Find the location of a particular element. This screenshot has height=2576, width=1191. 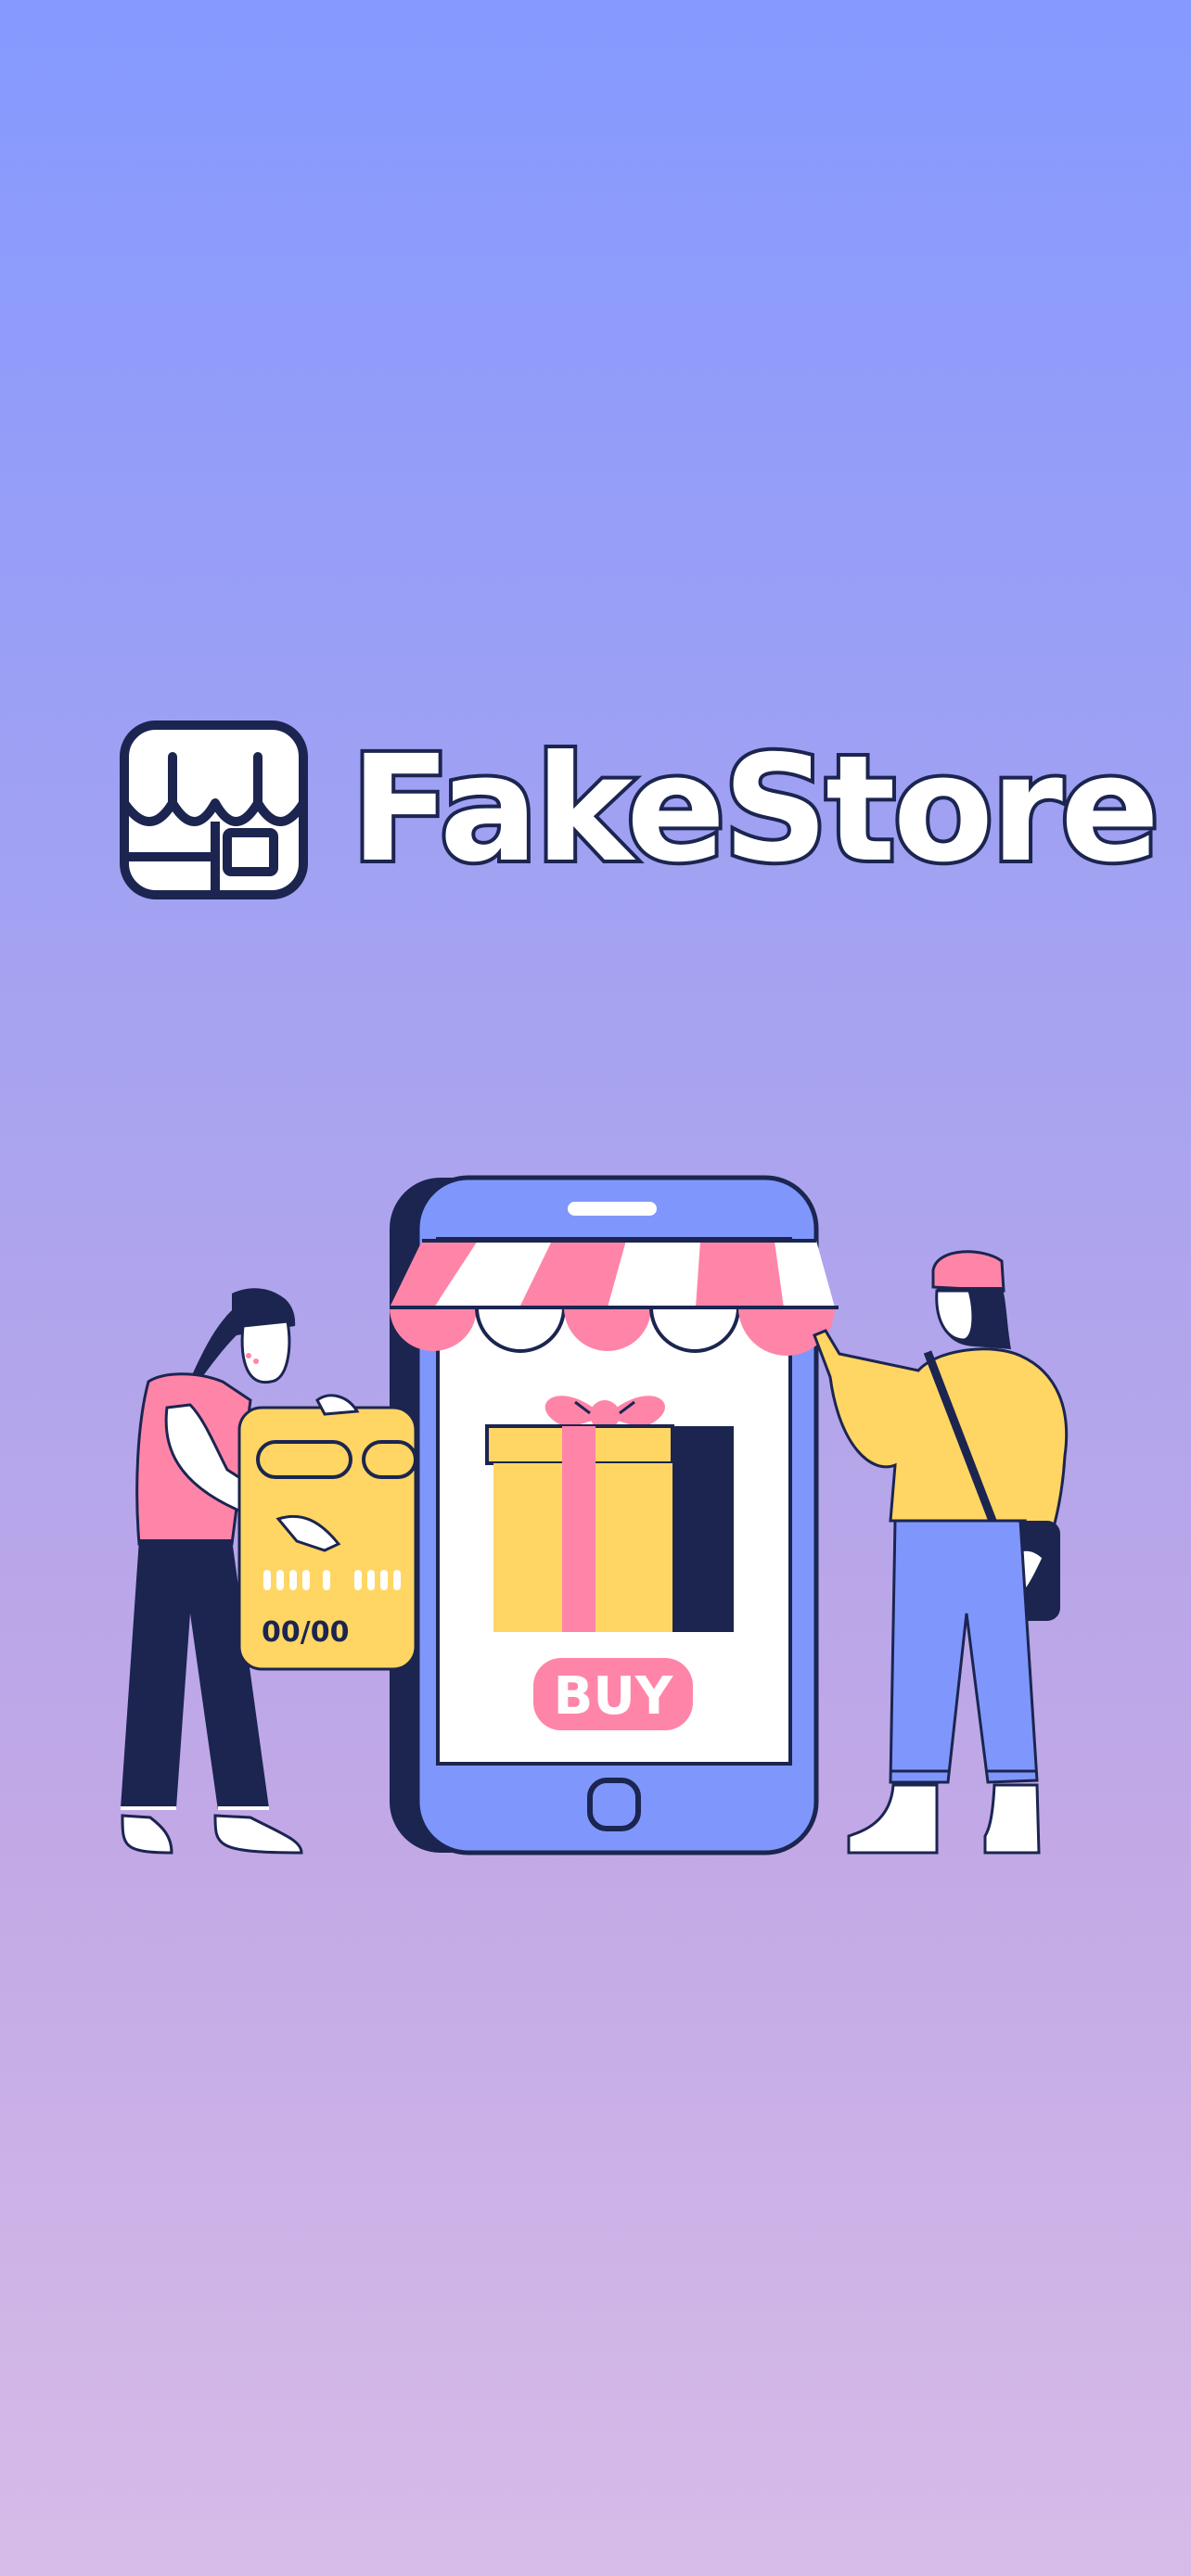

gift-box-icon is located at coordinates (610, 1514).